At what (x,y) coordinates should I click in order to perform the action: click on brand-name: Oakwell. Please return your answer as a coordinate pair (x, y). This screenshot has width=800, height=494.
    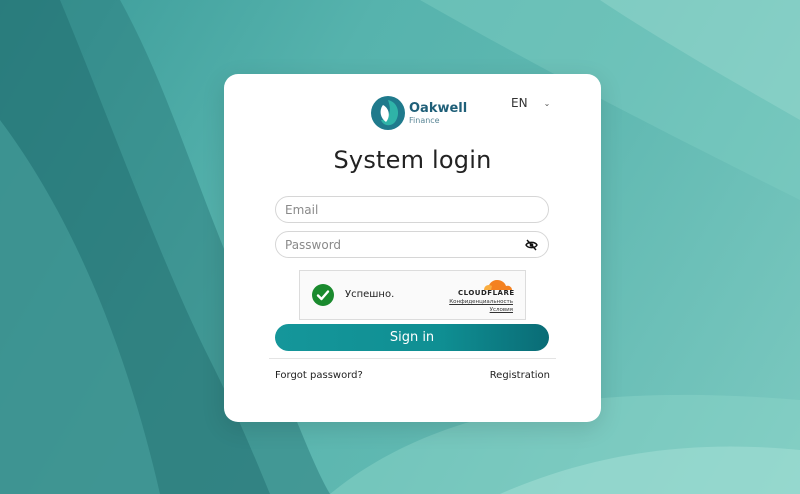
    Looking at the image, I should click on (438, 108).